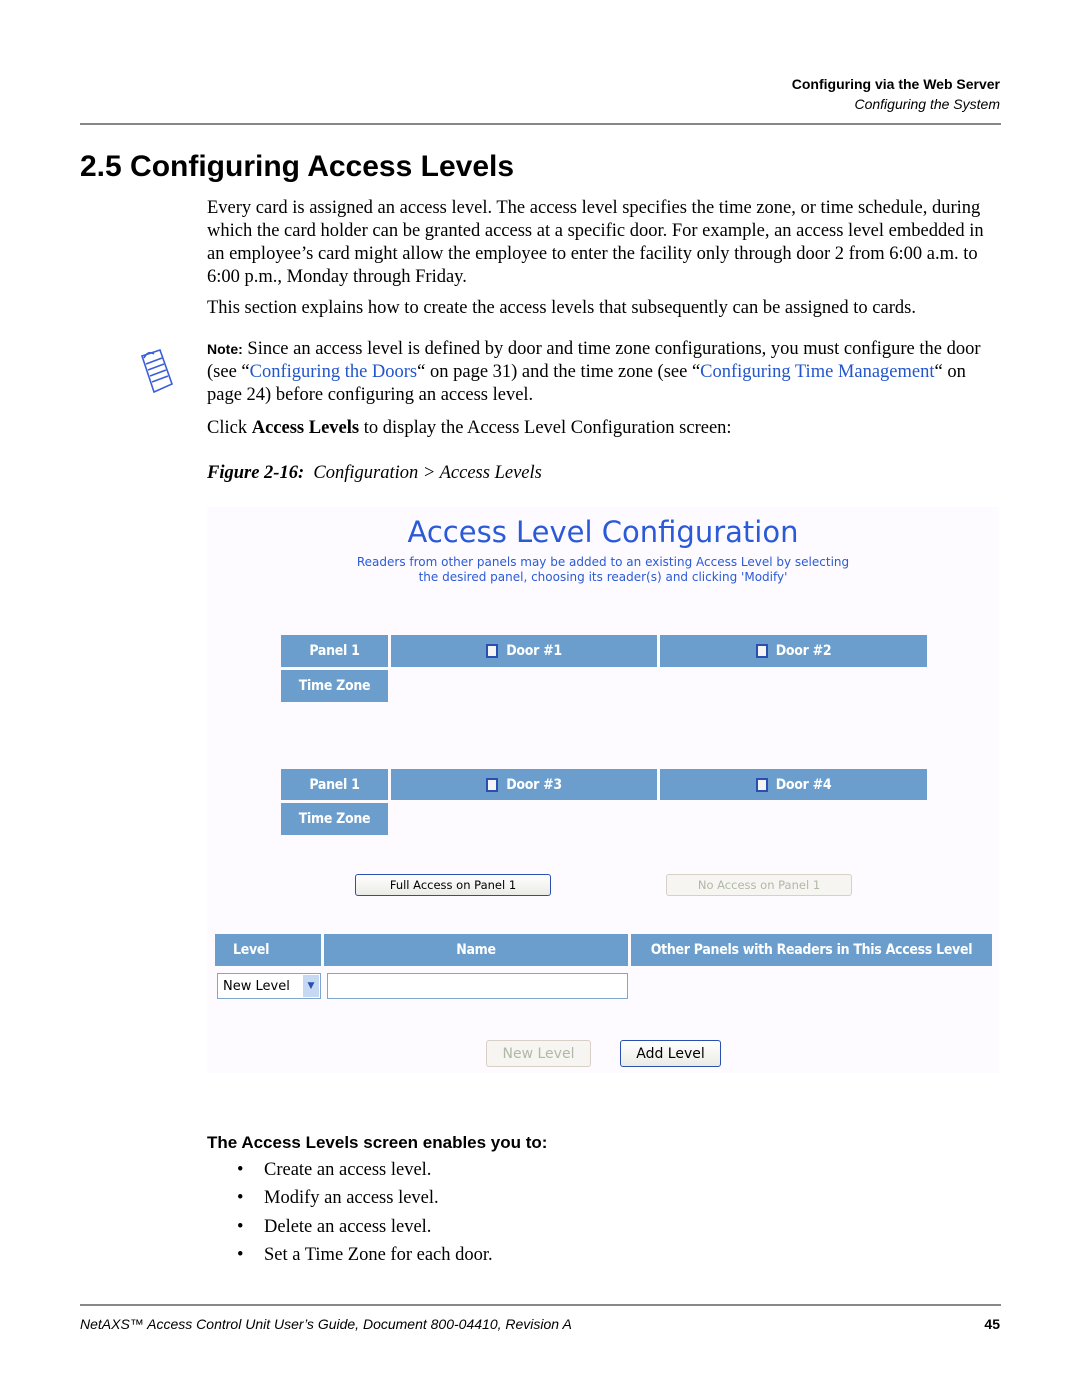 The image size is (1080, 1397). I want to click on level-name-input, so click(477, 986).